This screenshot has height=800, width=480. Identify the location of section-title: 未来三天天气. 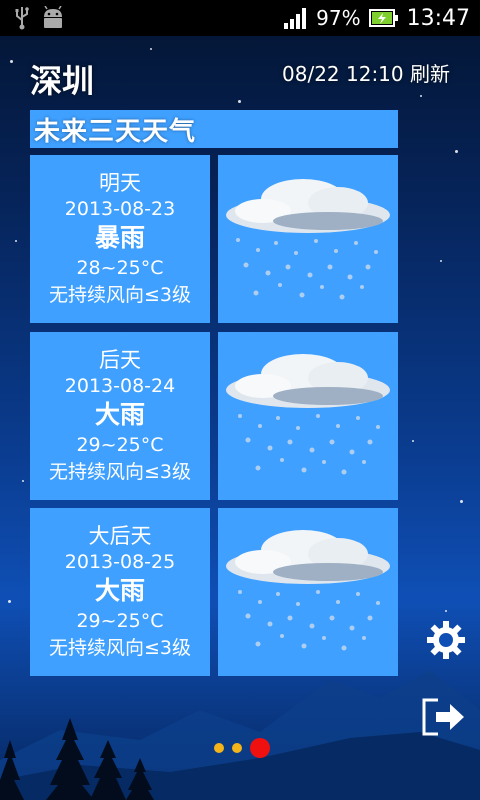
(214, 129).